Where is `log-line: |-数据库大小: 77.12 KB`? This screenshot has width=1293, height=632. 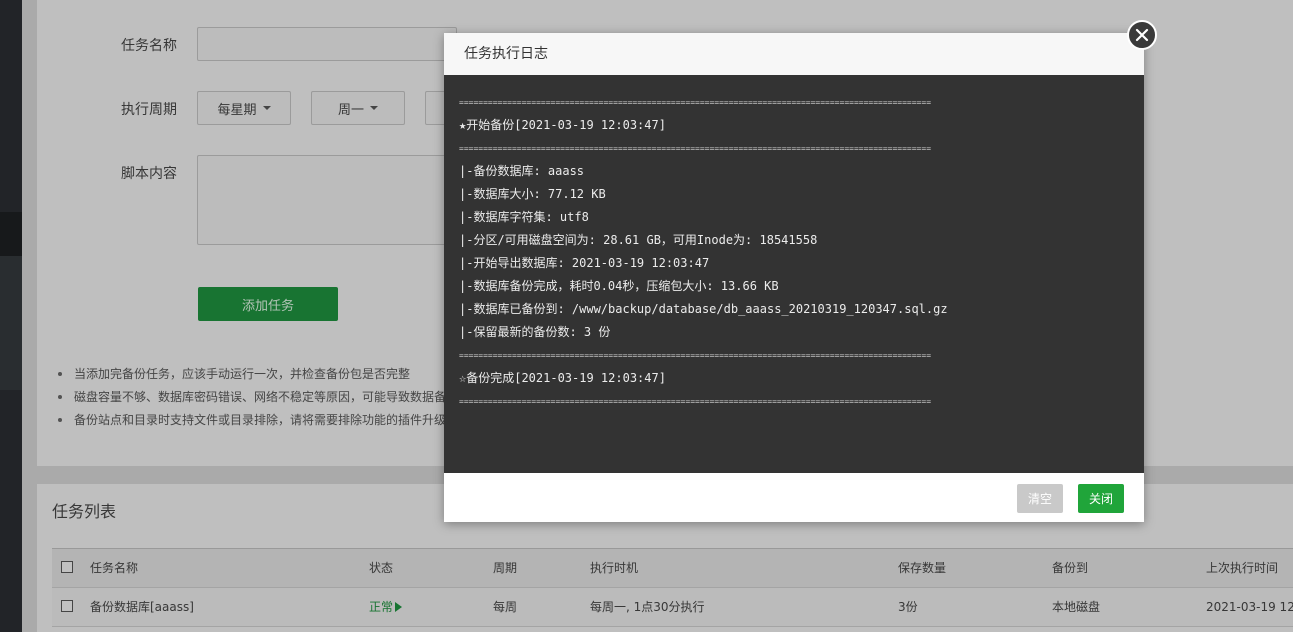
log-line: |-数据库大小: 77.12 KB is located at coordinates (532, 194).